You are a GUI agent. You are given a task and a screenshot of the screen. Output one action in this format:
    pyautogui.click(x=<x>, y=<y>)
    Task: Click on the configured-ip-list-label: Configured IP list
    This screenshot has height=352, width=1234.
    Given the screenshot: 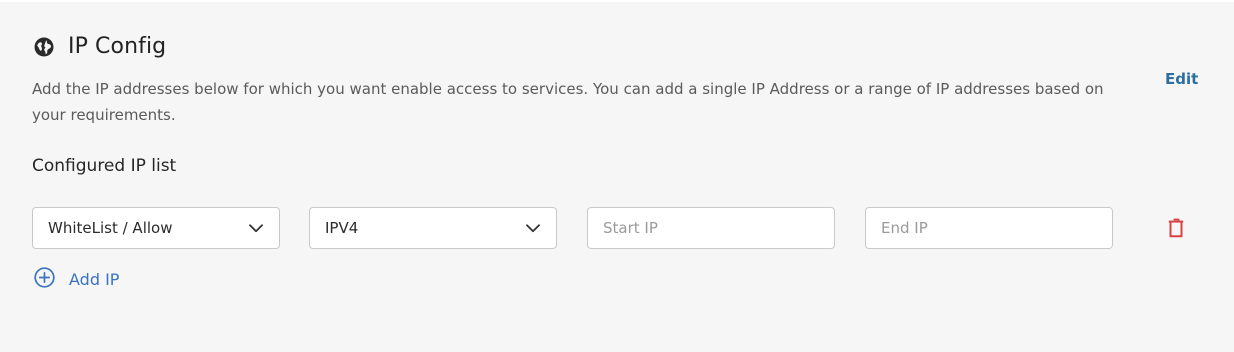 What is the action you would take?
    pyautogui.click(x=104, y=166)
    